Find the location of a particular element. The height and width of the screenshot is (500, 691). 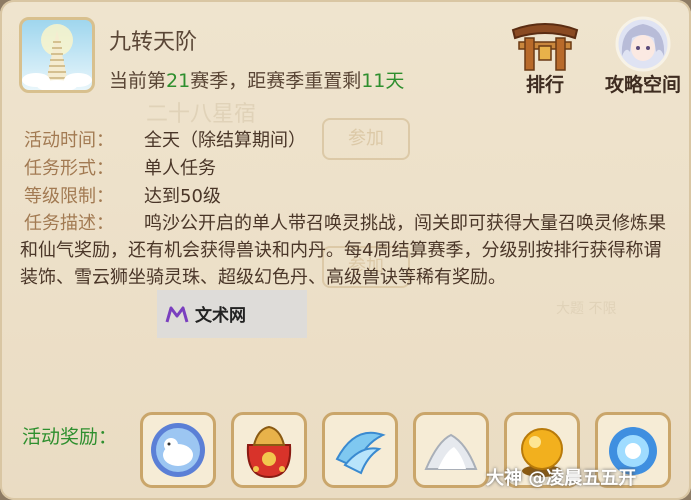

info-value: 达到50级 is located at coordinates (182, 196).